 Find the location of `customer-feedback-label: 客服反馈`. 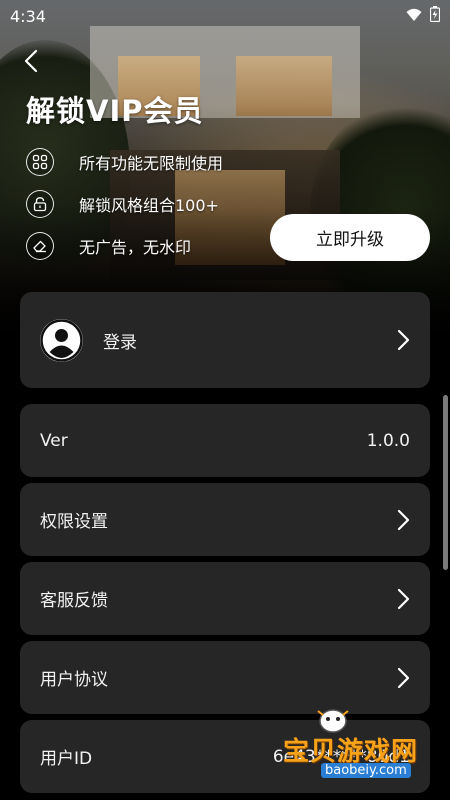

customer-feedback-label: 客服反馈 is located at coordinates (74, 601).